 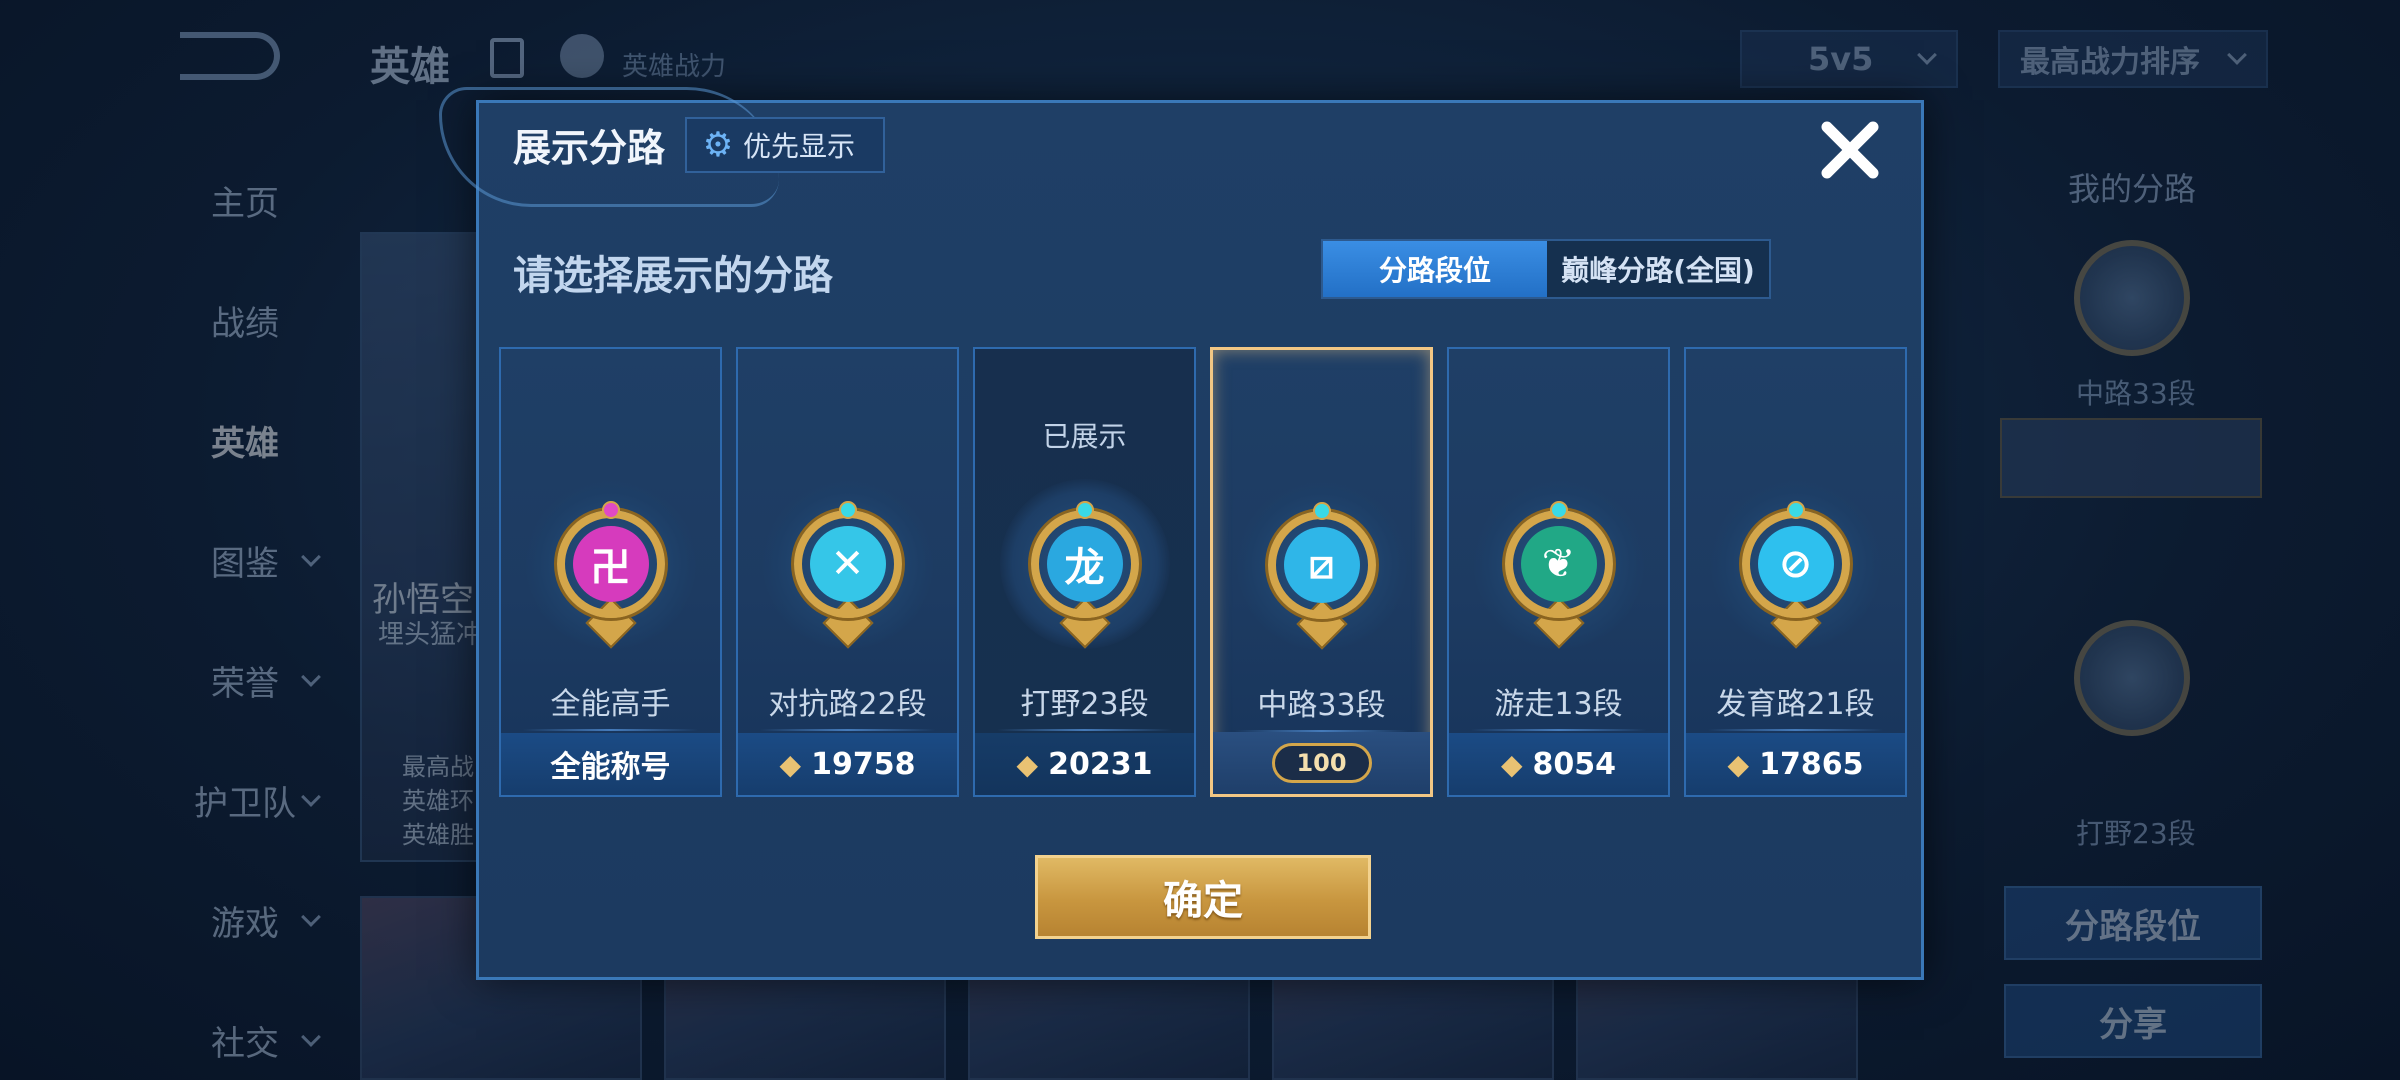 What do you see at coordinates (1849, 59) in the screenshot?
I see `mode-select: 5v5` at bounding box center [1849, 59].